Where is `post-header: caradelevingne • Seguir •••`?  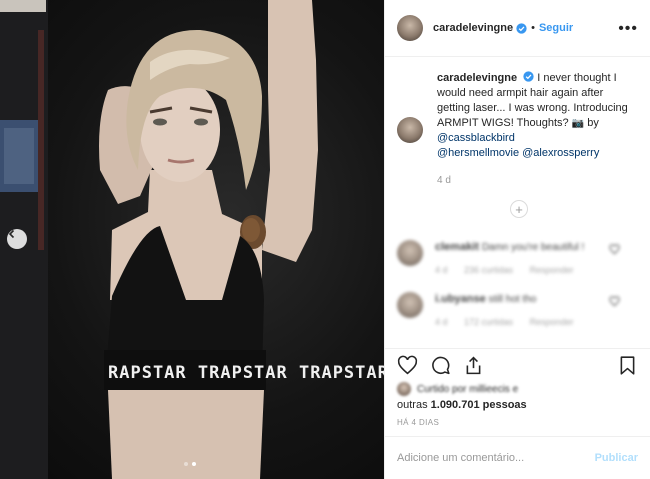 post-header: caradelevingne • Seguir ••• is located at coordinates (517, 28).